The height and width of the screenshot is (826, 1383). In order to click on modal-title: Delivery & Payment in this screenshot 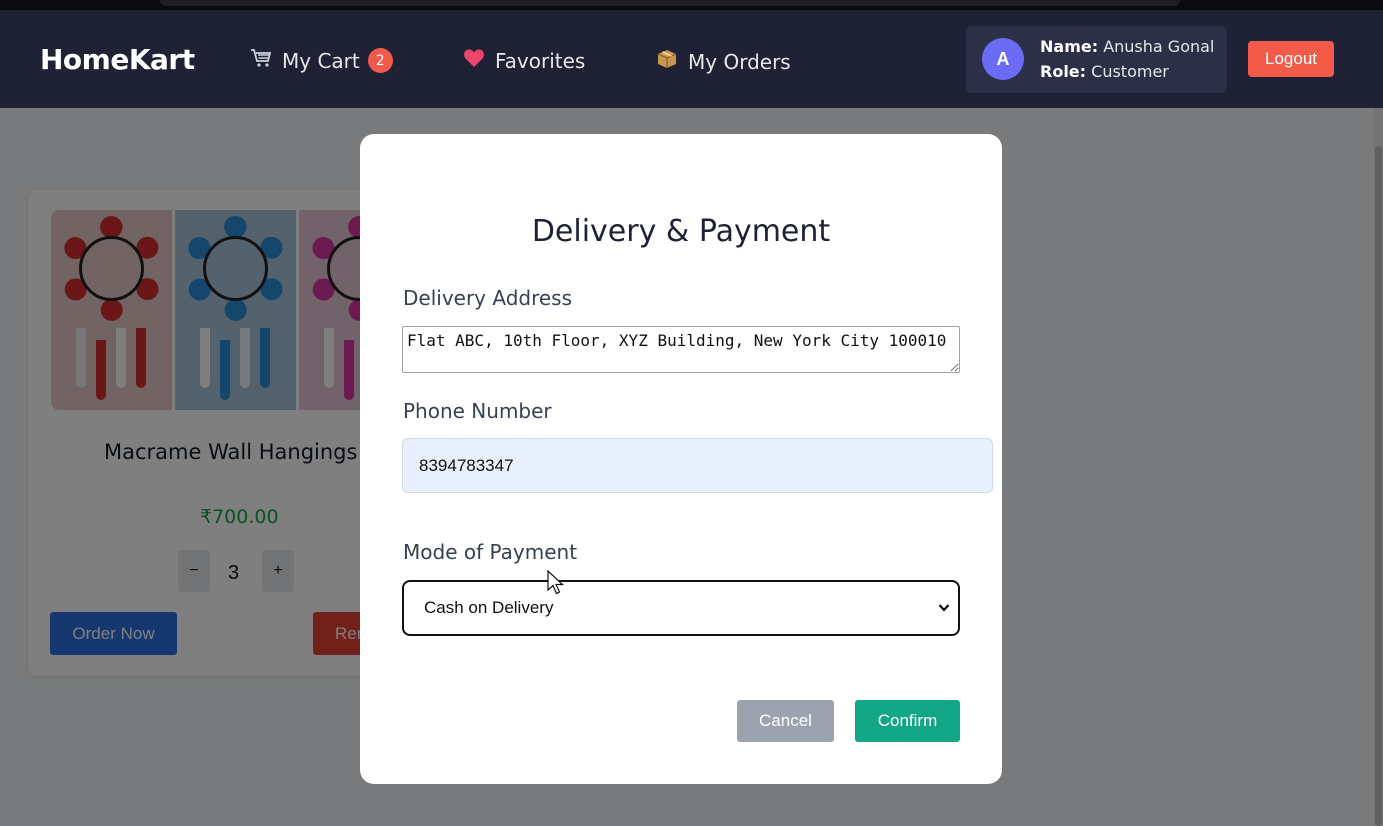, I will do `click(681, 231)`.